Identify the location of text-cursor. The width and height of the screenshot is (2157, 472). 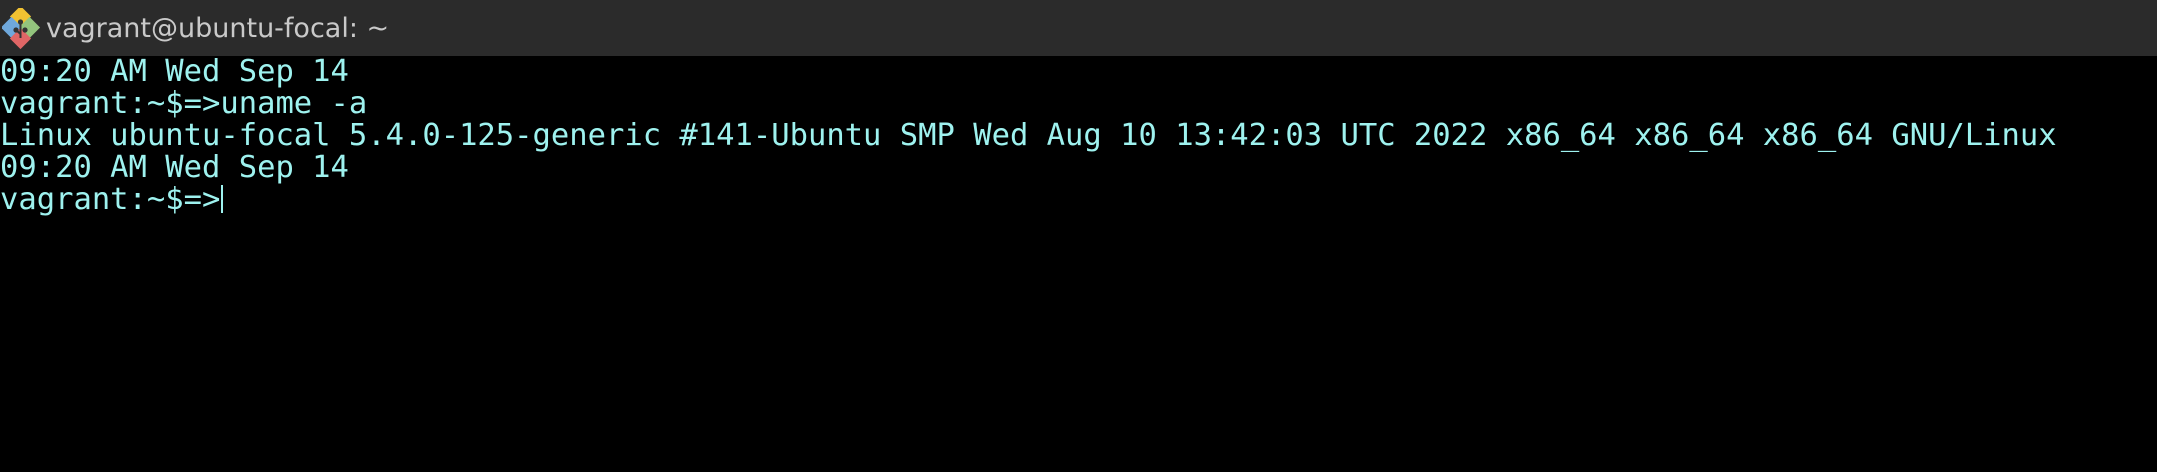
(222, 199).